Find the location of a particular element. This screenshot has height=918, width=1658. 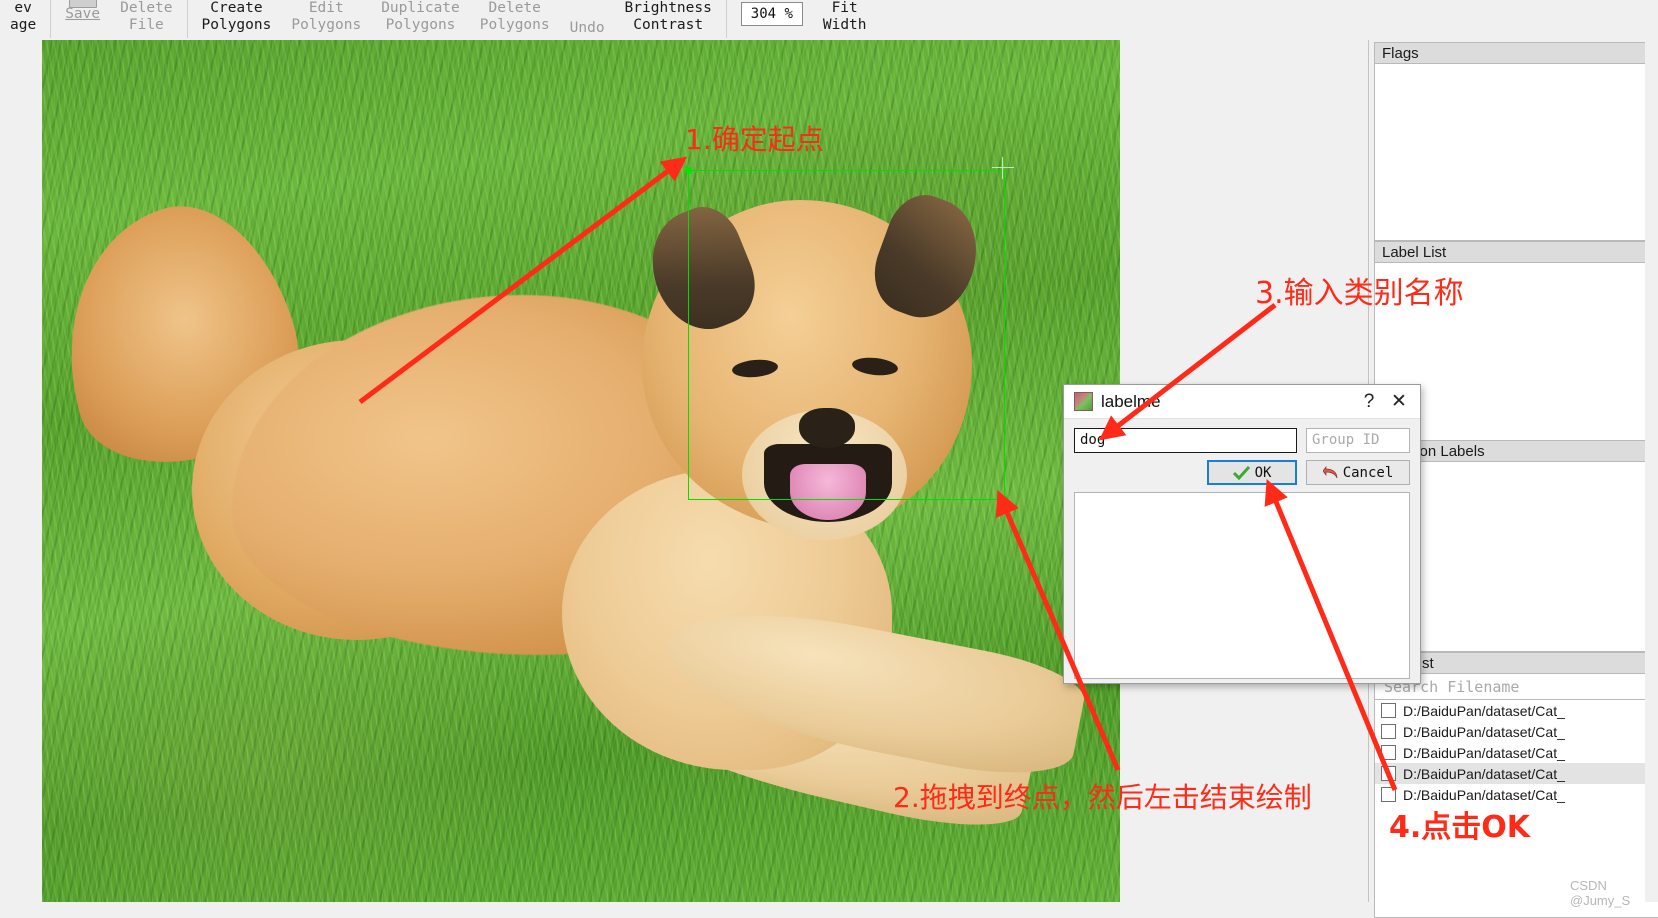

flags-list is located at coordinates (1516, 152).